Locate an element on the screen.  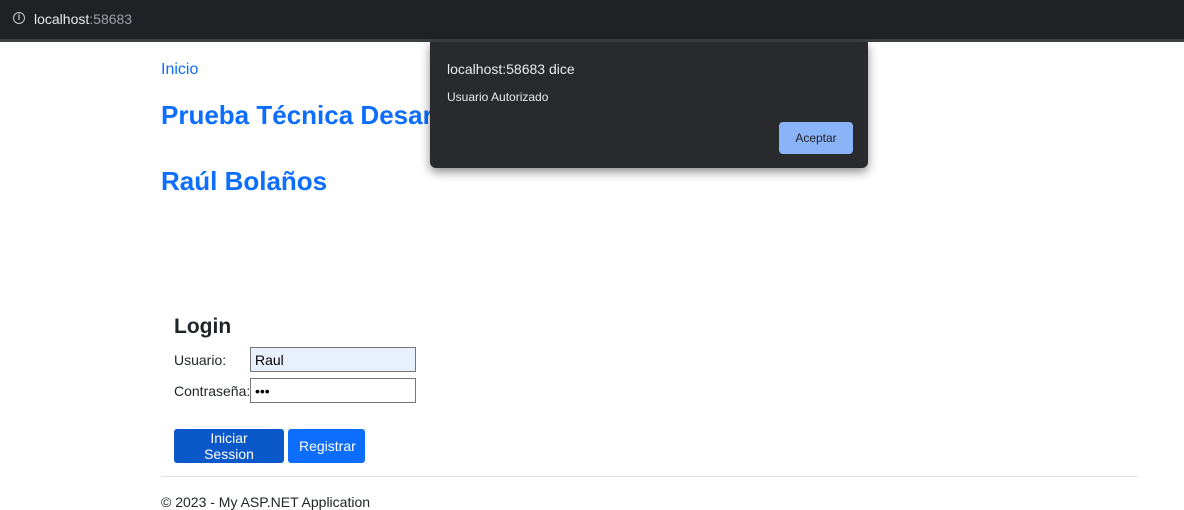
page-title: Prueba Técnica Desar is located at coordinates (297, 115).